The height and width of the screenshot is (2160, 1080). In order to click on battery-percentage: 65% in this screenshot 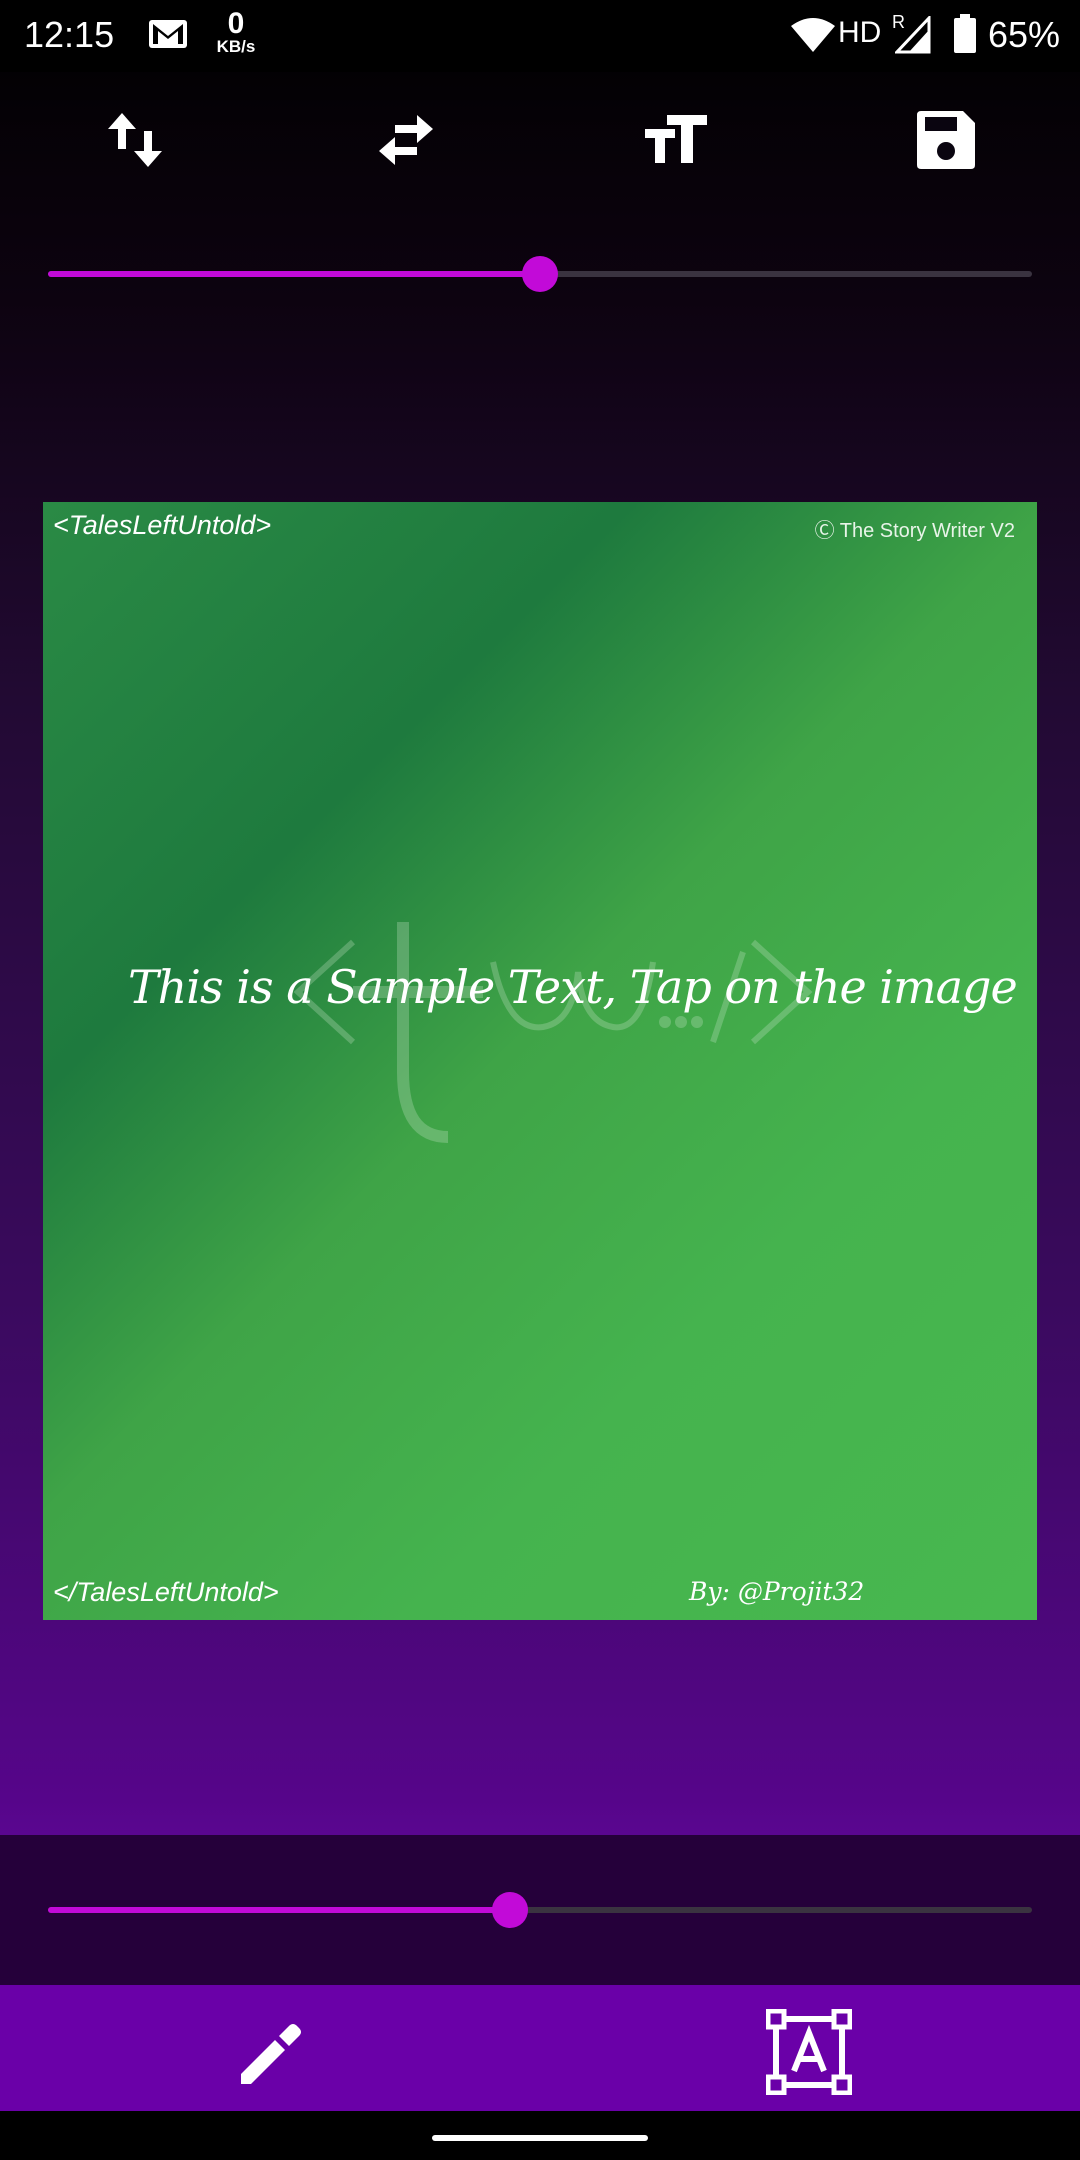, I will do `click(1024, 34)`.